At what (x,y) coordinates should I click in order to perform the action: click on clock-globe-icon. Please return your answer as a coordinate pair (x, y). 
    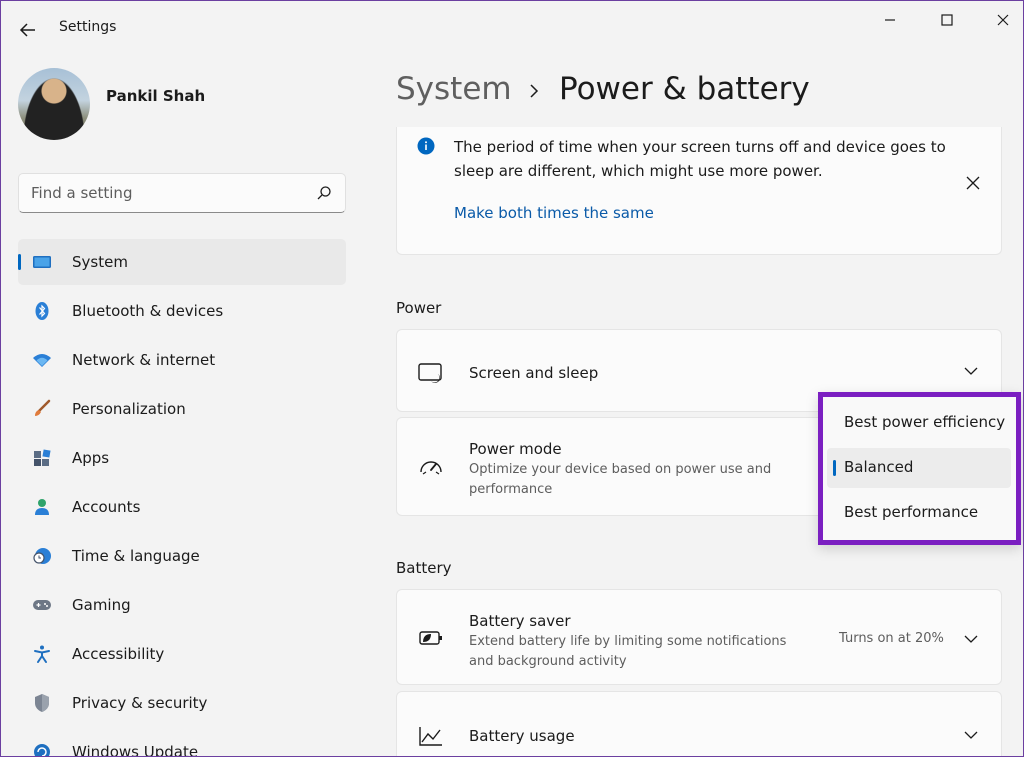
    Looking at the image, I should click on (42, 556).